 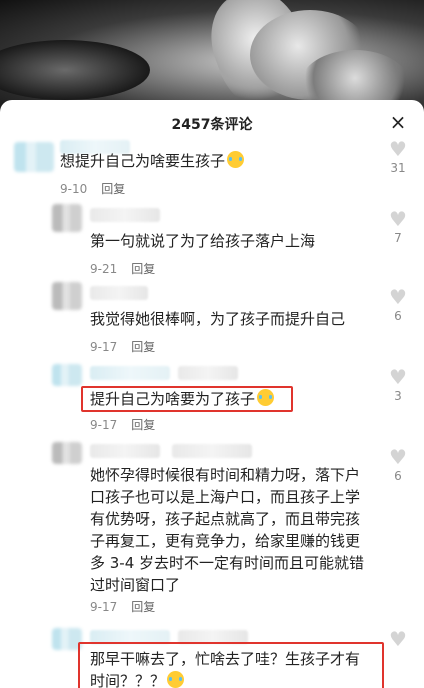 I want to click on comment-date: 9-10, so click(x=74, y=189).